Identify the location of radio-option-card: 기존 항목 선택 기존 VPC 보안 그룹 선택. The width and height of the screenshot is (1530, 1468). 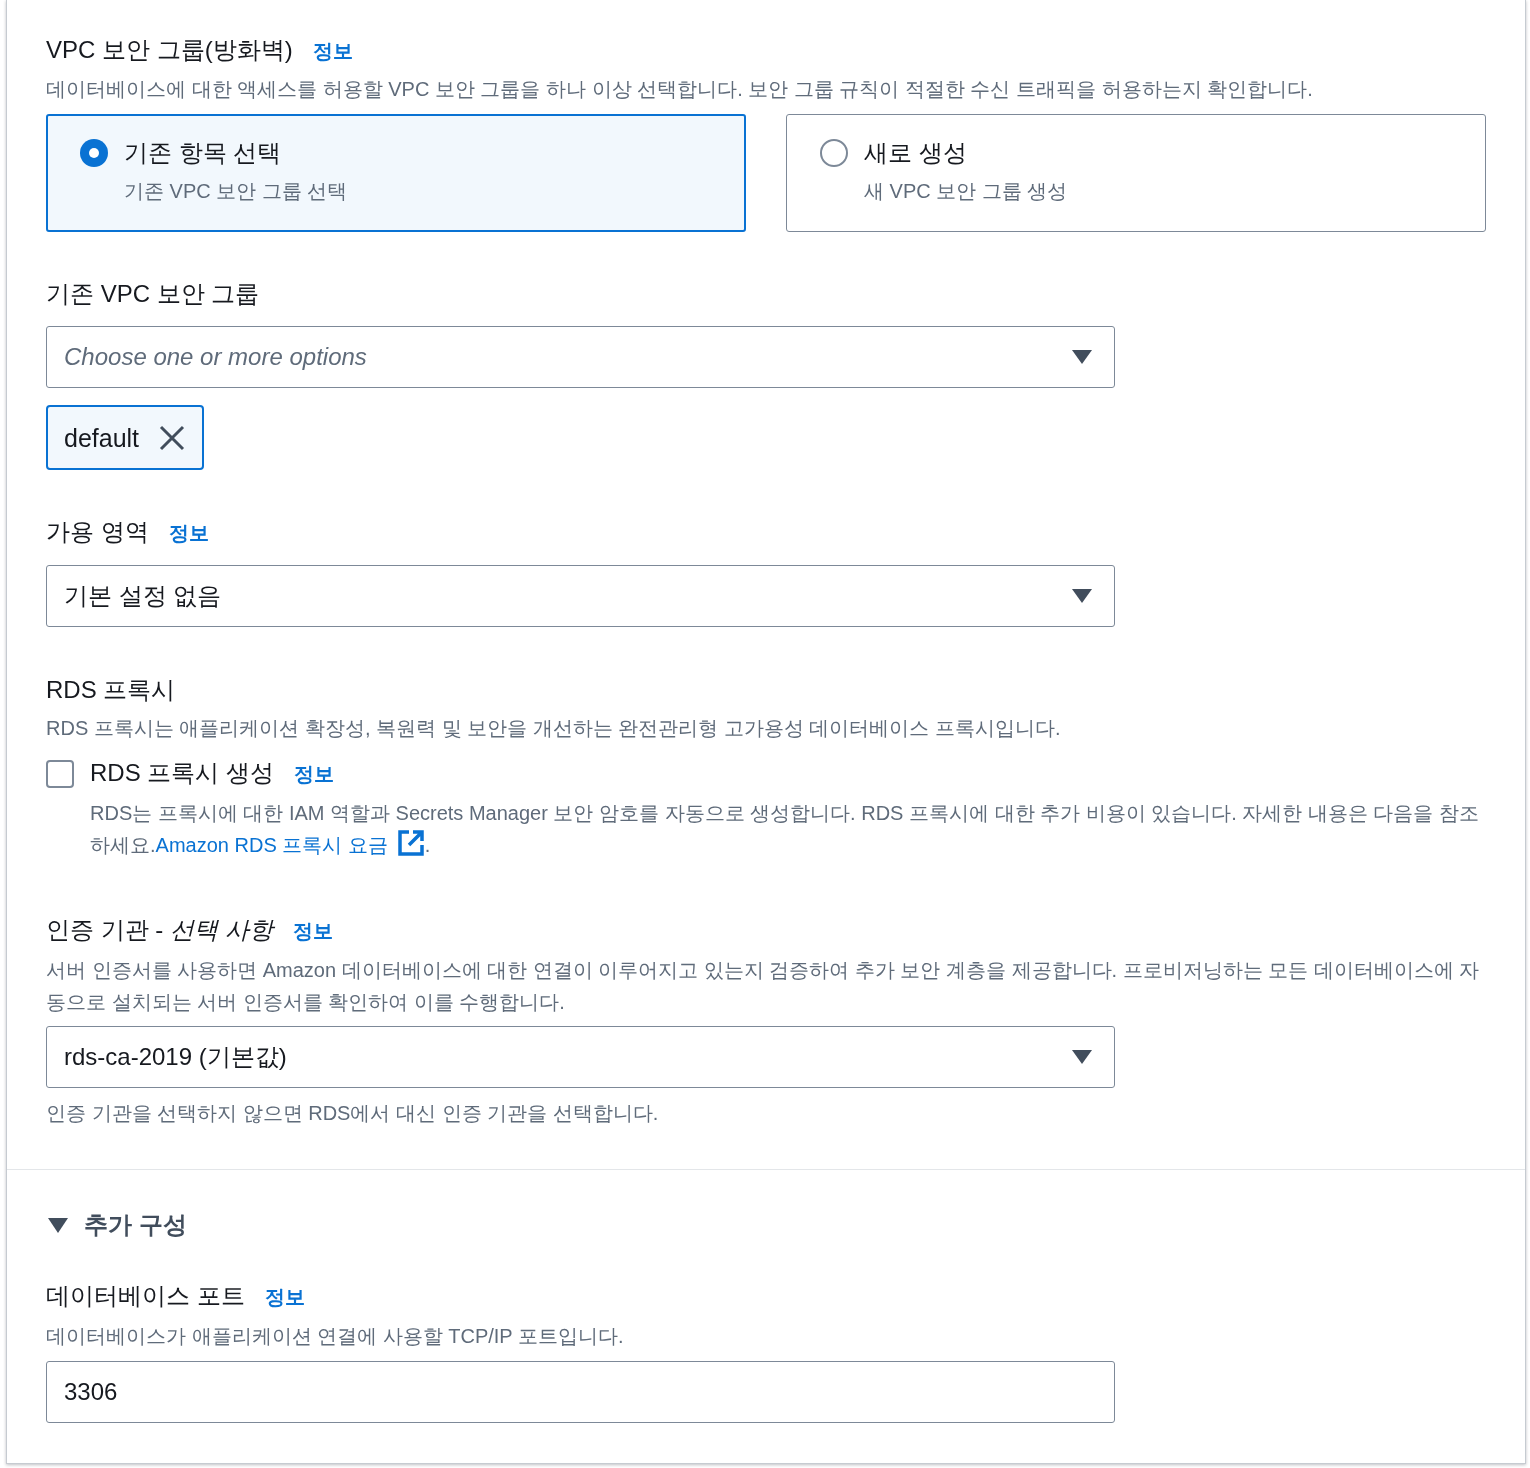
(396, 173).